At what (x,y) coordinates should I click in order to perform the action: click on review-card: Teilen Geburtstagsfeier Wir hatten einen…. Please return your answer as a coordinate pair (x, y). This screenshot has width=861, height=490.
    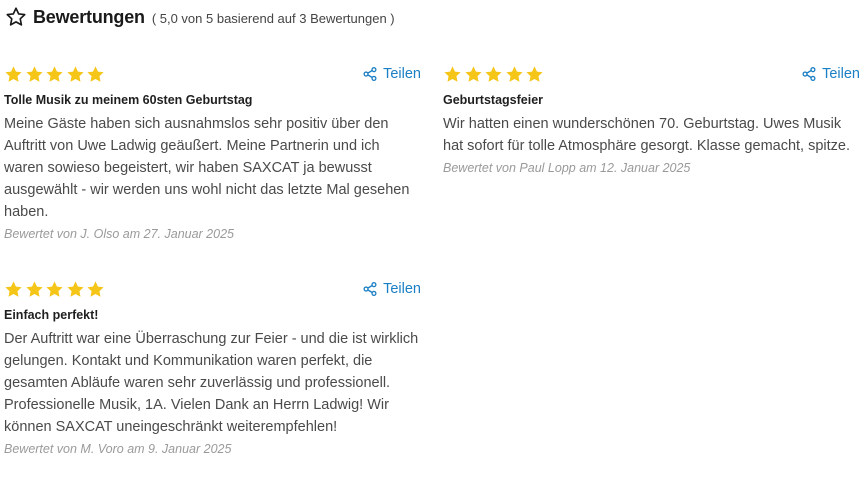
    Looking at the image, I should click on (651, 119).